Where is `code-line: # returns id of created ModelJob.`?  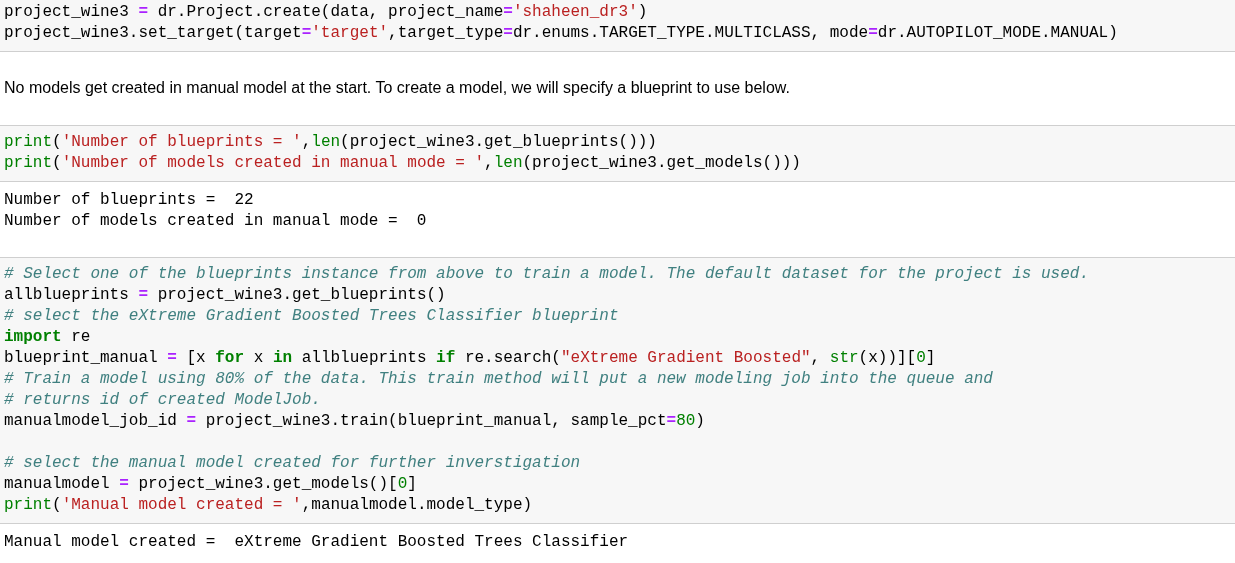 code-line: # returns id of created ModelJob. is located at coordinates (162, 400).